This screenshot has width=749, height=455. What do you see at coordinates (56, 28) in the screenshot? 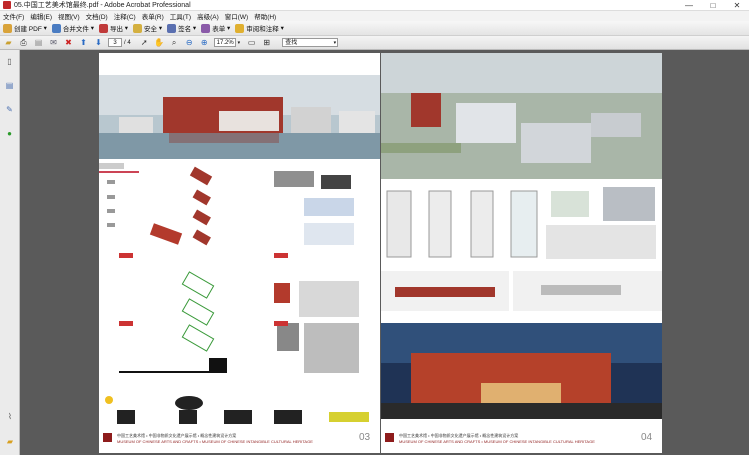
I see `merge-files-icon` at bounding box center [56, 28].